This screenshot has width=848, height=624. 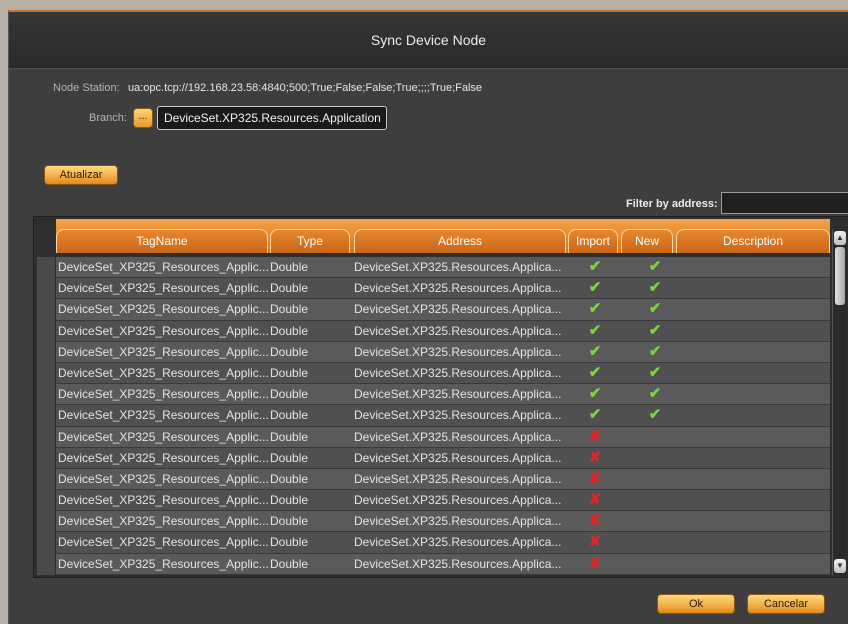 I want to click on branch-label: Branch:, so click(x=108, y=118).